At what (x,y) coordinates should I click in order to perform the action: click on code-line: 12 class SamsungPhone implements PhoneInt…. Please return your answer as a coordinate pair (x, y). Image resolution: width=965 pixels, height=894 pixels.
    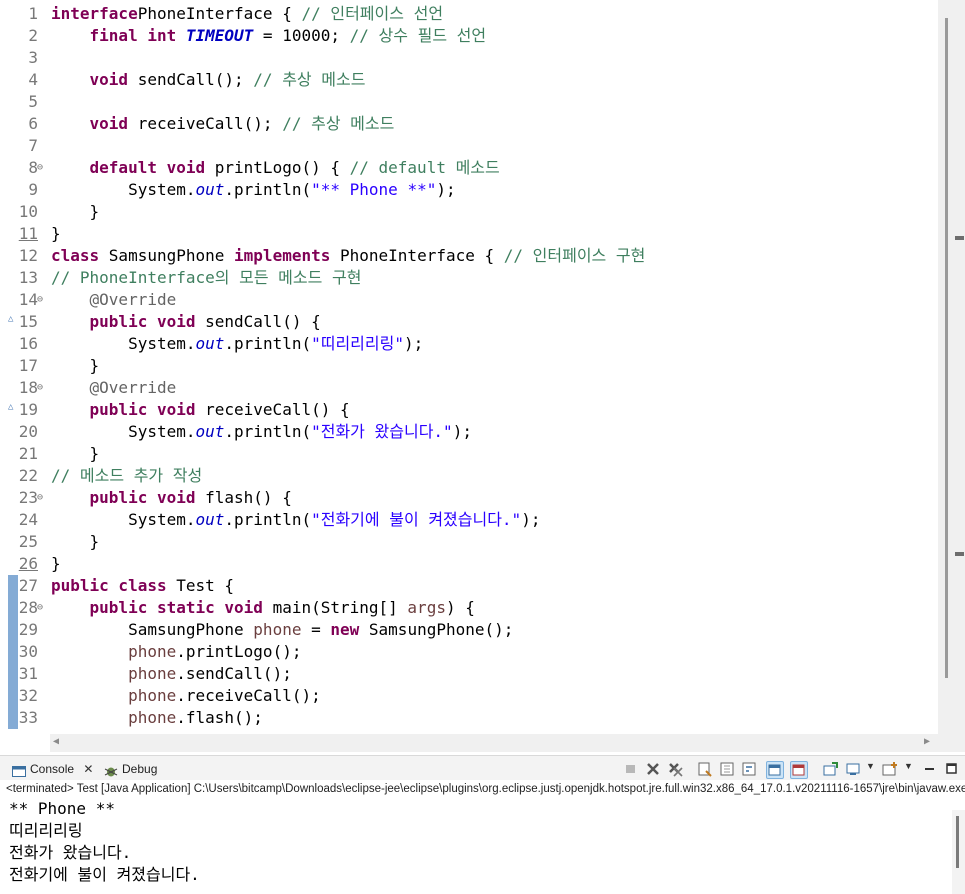
    Looking at the image, I should click on (470, 256).